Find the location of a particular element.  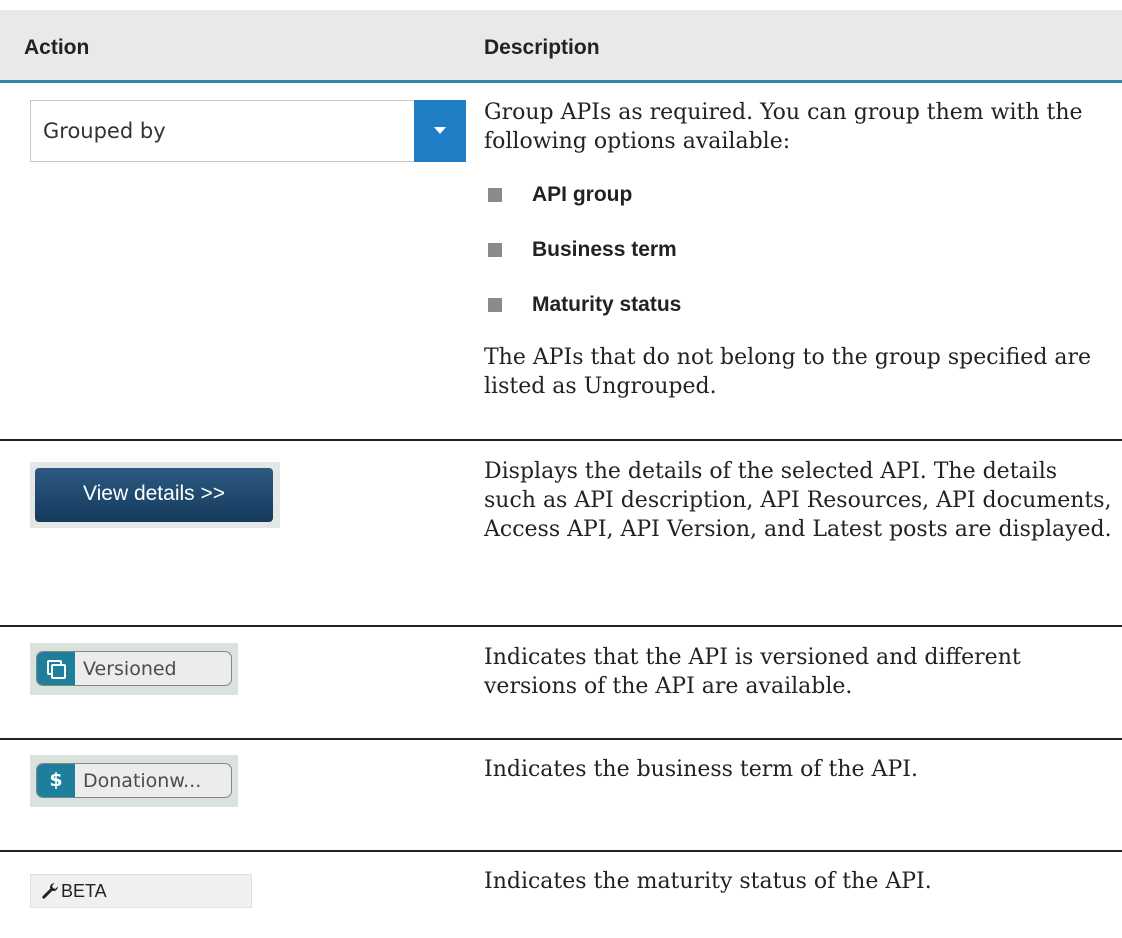

bullet-text: API group is located at coordinates (582, 194).